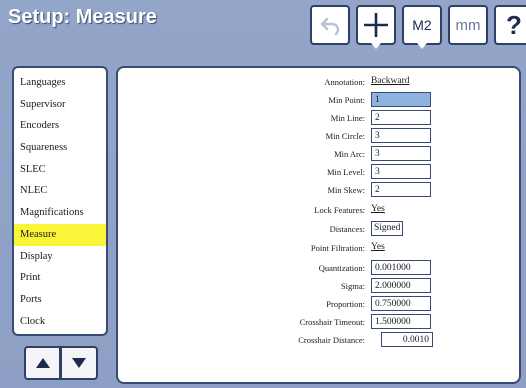  I want to click on annotation-value: Backward, so click(390, 81).